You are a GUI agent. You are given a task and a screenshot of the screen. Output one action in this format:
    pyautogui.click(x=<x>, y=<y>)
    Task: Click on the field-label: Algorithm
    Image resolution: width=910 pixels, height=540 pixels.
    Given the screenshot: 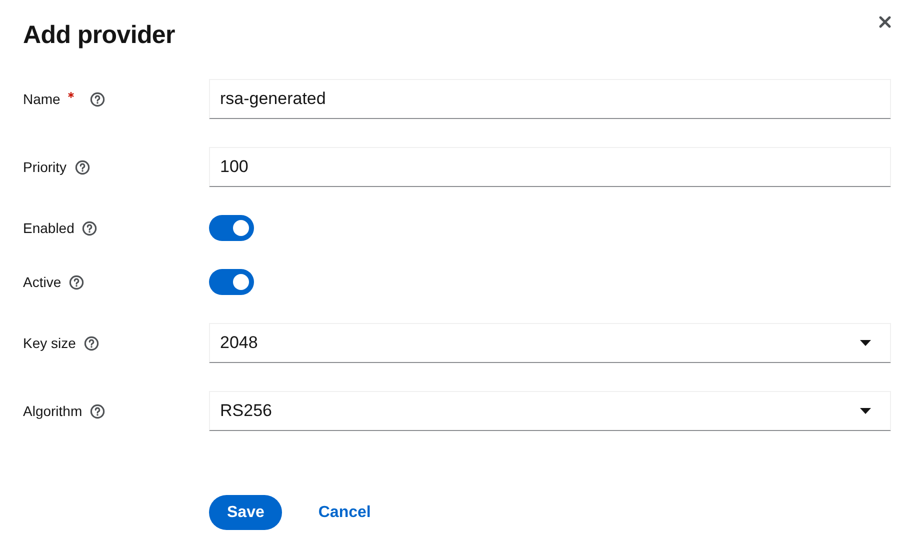 What is the action you would take?
    pyautogui.click(x=52, y=411)
    